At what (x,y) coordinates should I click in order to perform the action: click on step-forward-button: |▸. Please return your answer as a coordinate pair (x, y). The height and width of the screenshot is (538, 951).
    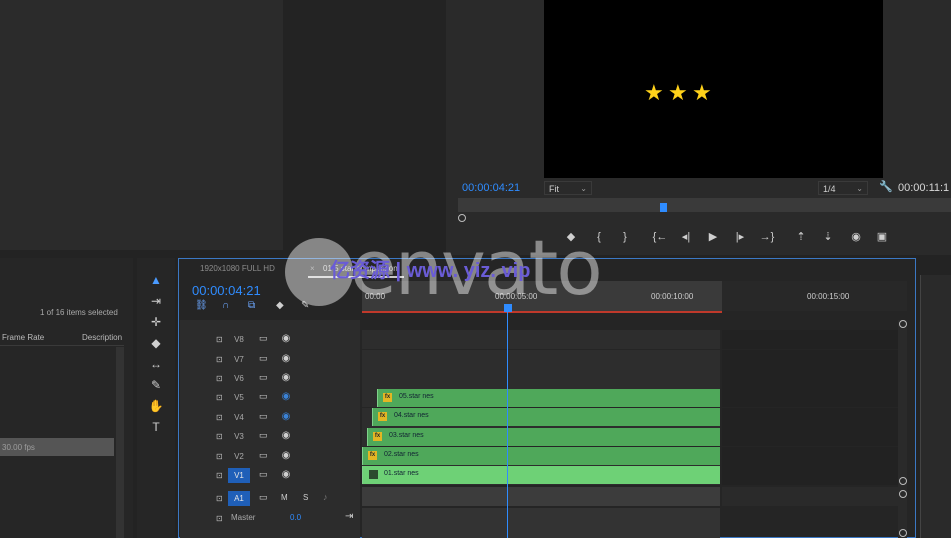
    Looking at the image, I should click on (740, 237).